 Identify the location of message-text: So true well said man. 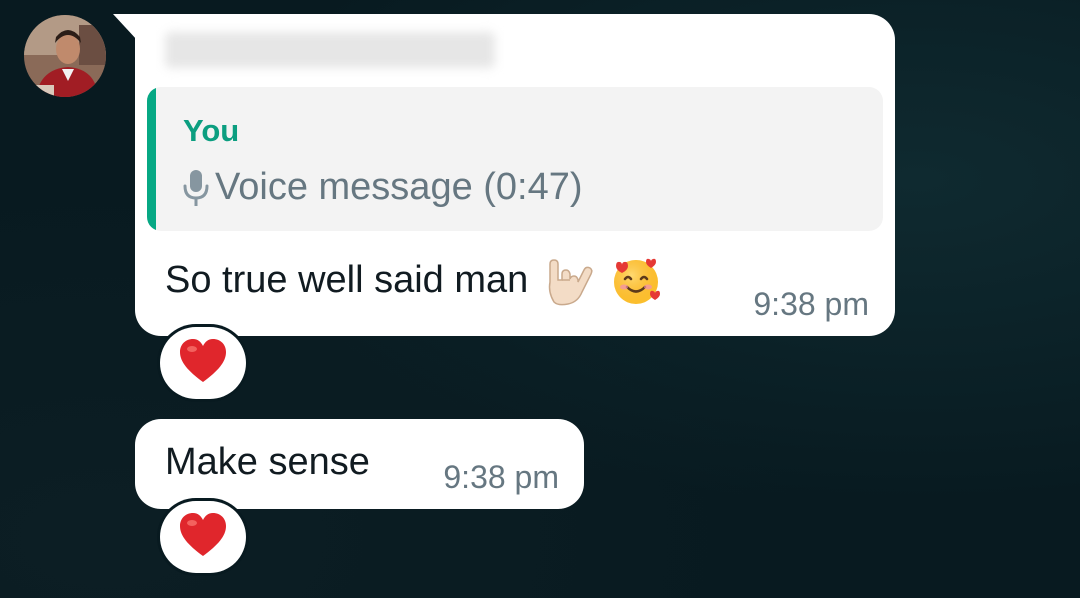
(414, 280).